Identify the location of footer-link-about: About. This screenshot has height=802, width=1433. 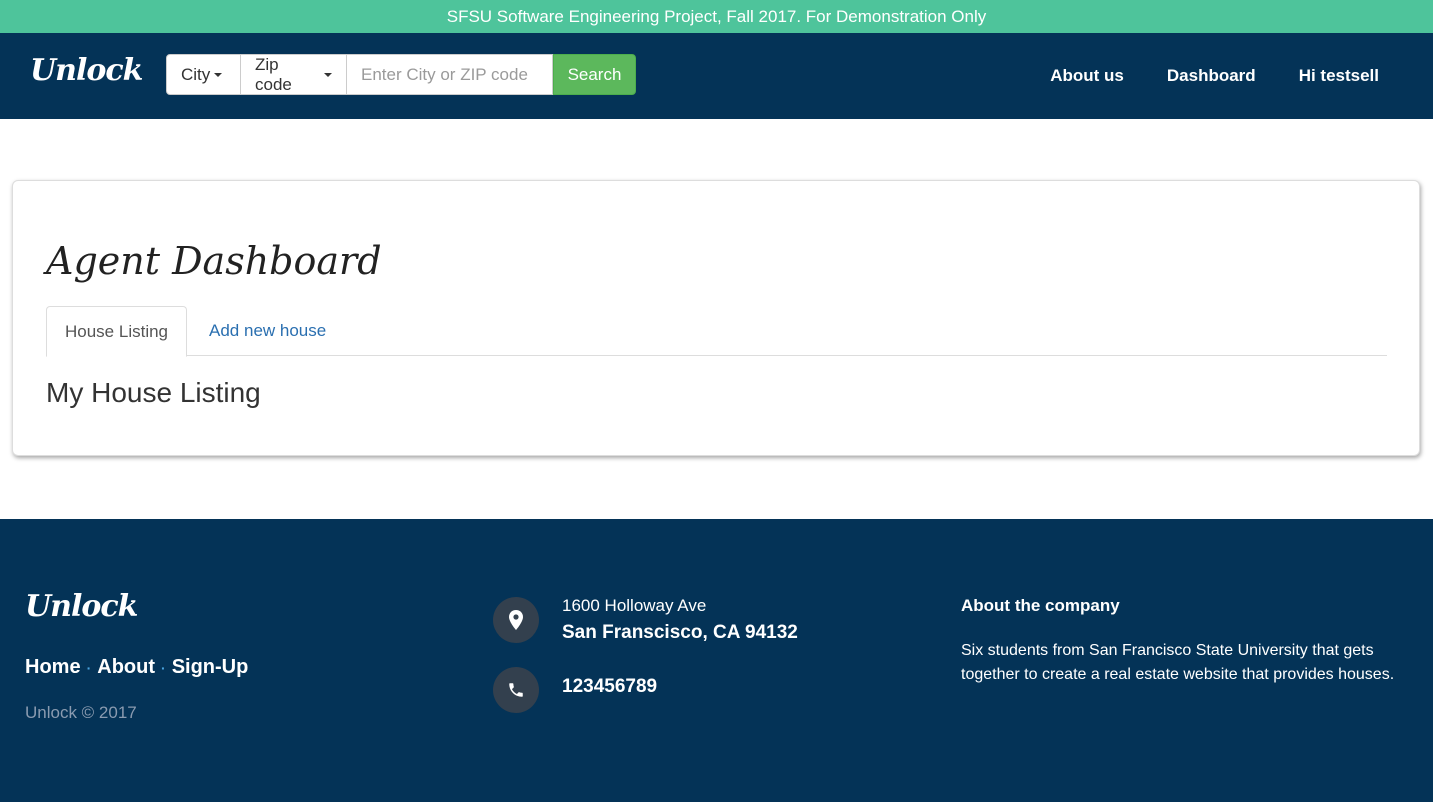
(126, 667).